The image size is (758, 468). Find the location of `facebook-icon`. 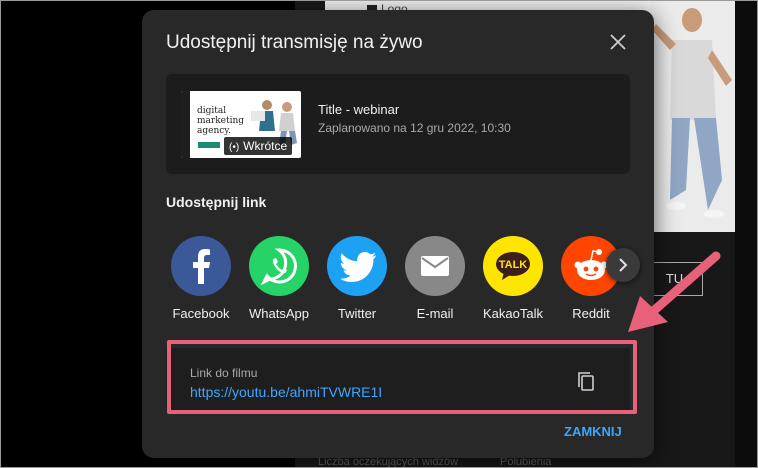

facebook-icon is located at coordinates (201, 266).